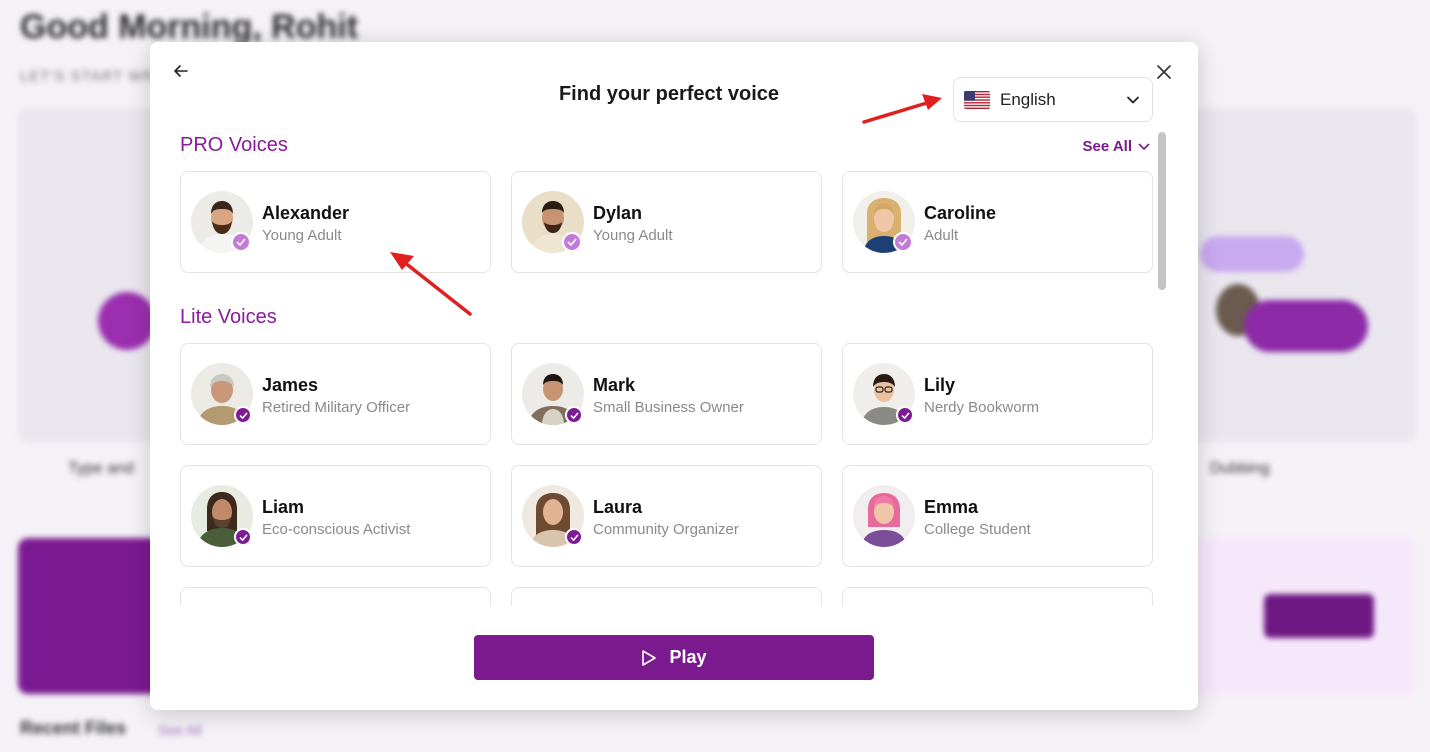  What do you see at coordinates (1107, 146) in the screenshot?
I see `see-all-label: See All` at bounding box center [1107, 146].